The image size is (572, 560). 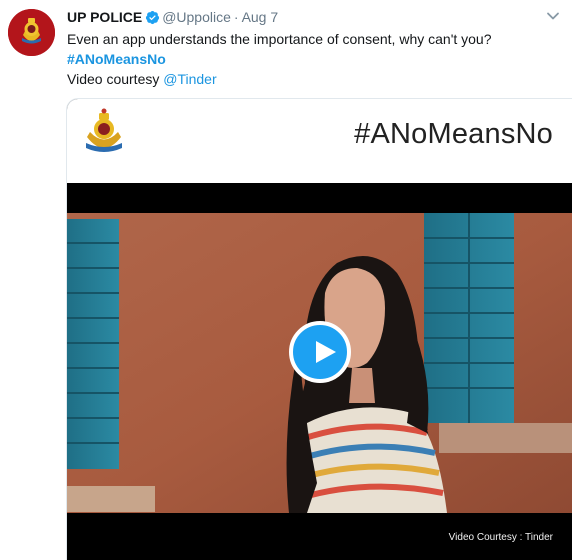 I want to click on play-button, so click(x=320, y=352).